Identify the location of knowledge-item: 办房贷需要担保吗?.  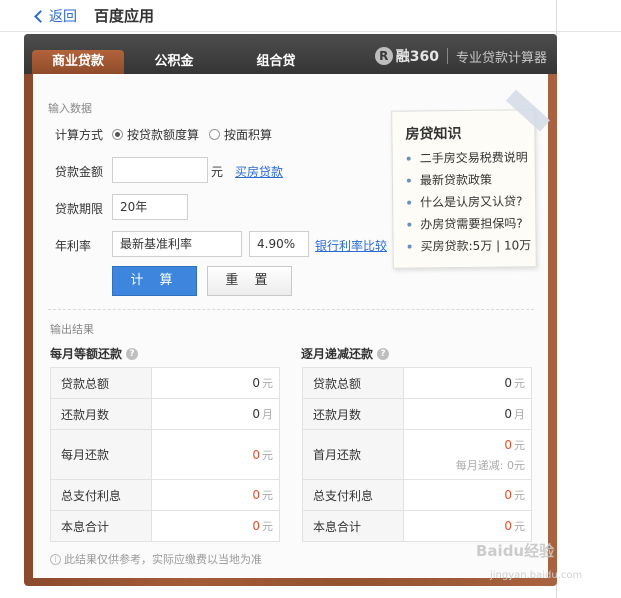
(469, 223).